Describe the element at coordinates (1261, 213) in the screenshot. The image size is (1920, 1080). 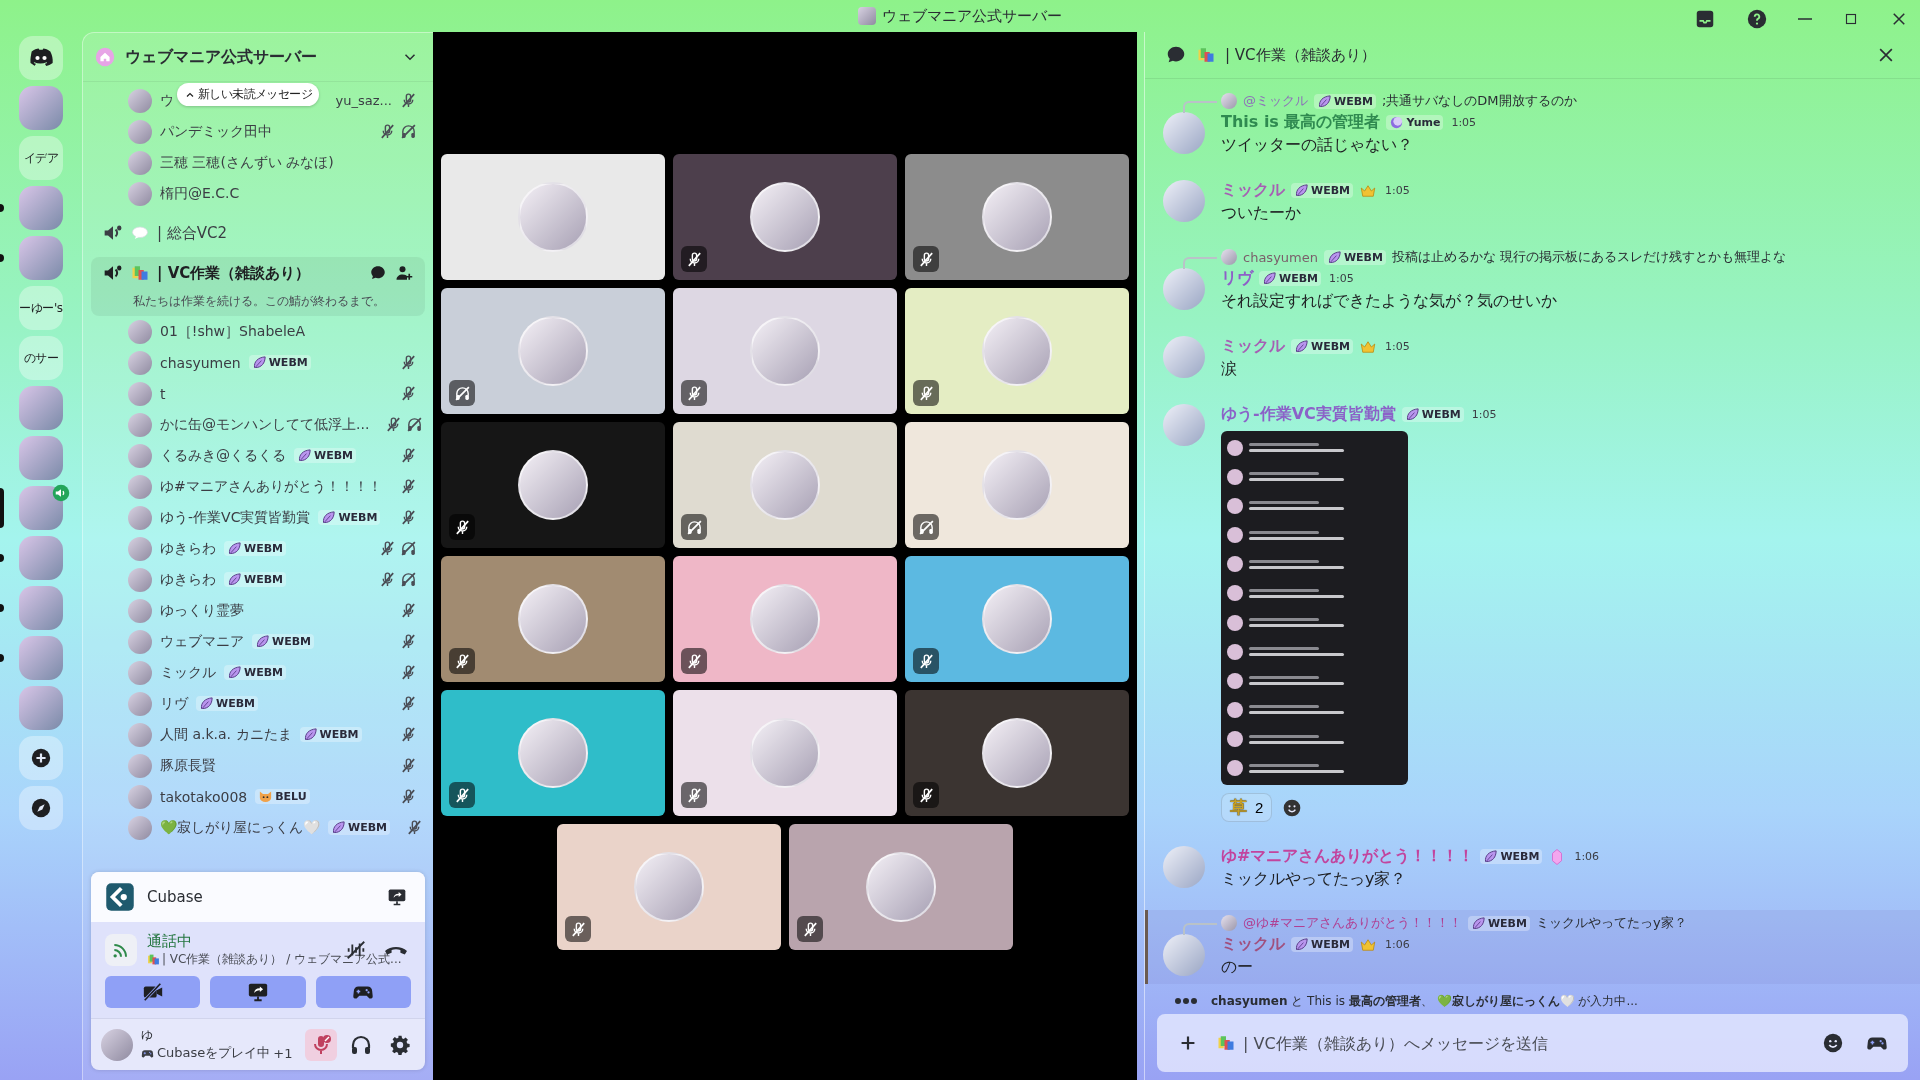
I see `message-text: ついたーか` at that location.